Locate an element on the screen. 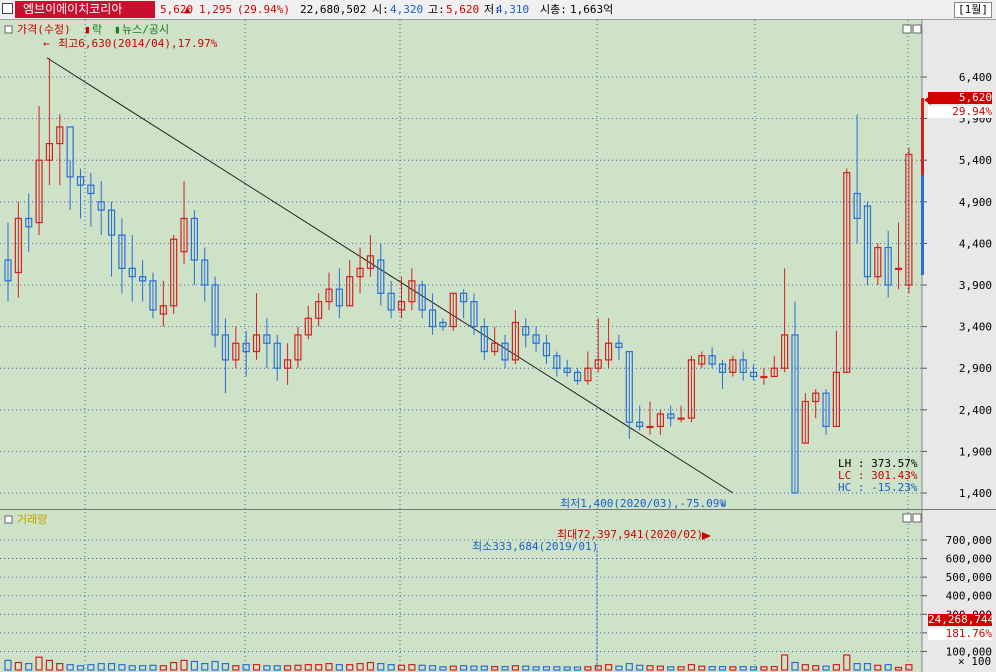 This screenshot has height=672, width=996. current-volume-axis-label: 24,268,744 is located at coordinates (961, 619).